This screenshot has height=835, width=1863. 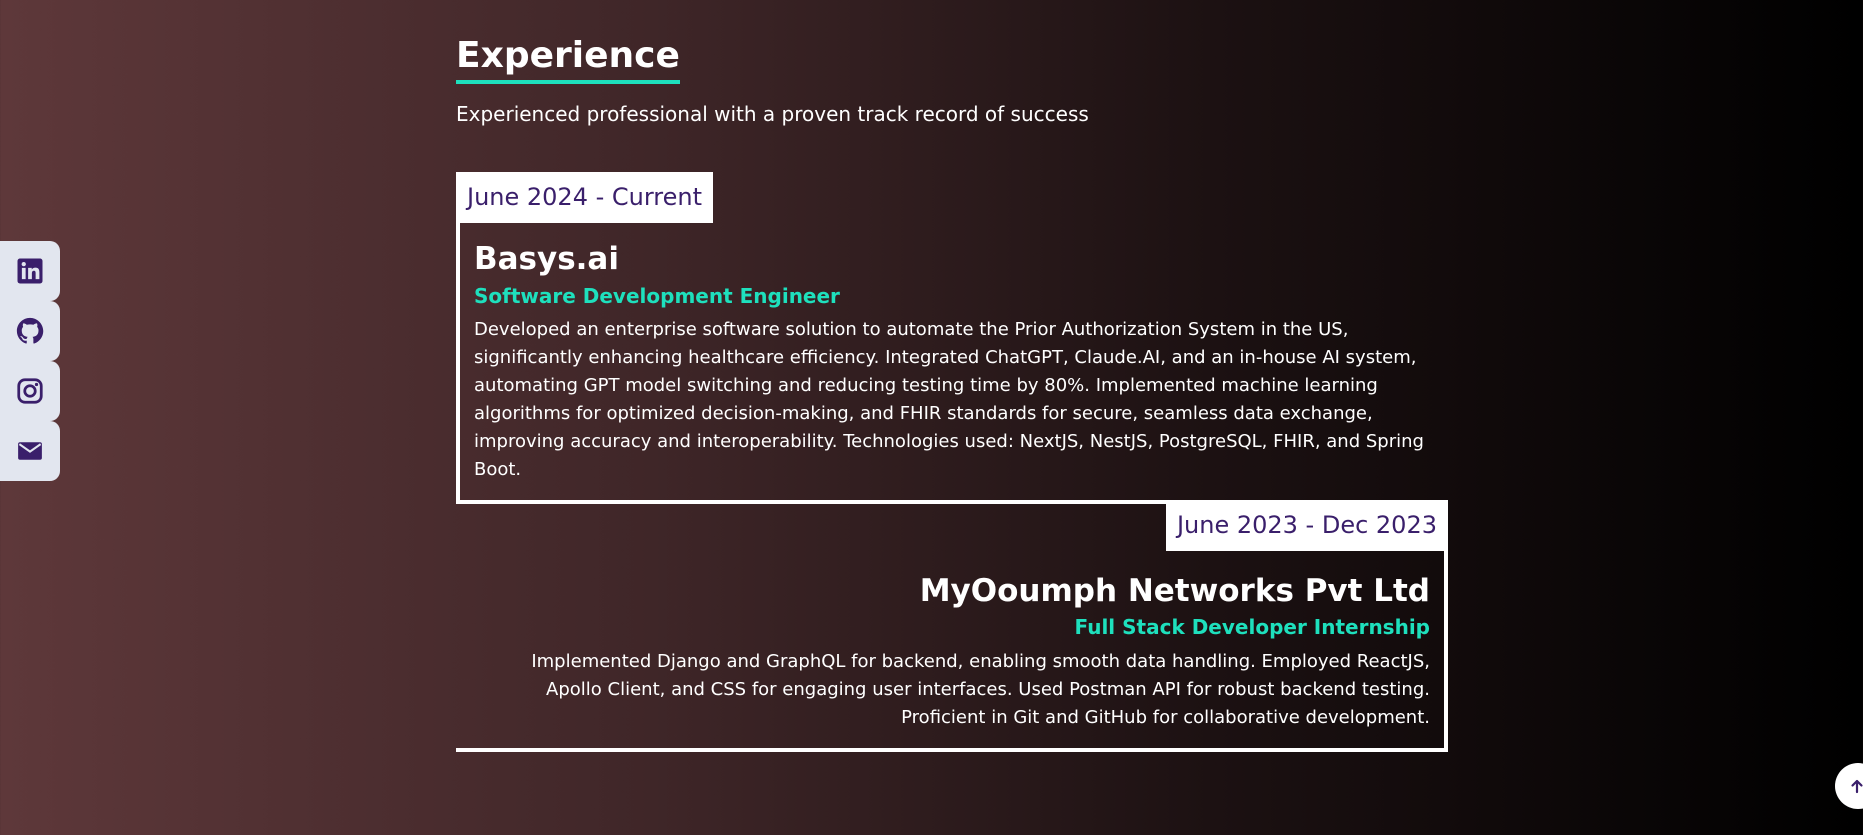 I want to click on github-icon, so click(x=30, y=330).